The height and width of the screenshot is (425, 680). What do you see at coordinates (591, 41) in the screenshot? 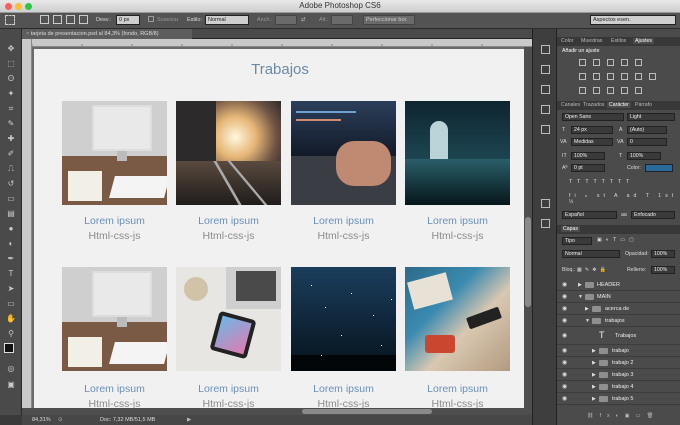
I see `tab-swatches: Muestras` at bounding box center [591, 41].